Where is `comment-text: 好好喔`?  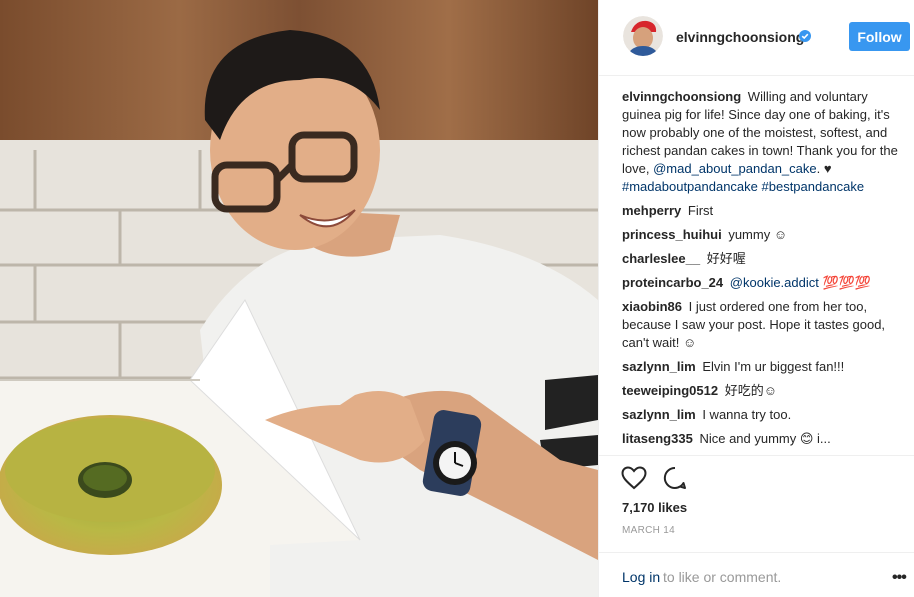
comment-text: 好好喔 is located at coordinates (726, 258).